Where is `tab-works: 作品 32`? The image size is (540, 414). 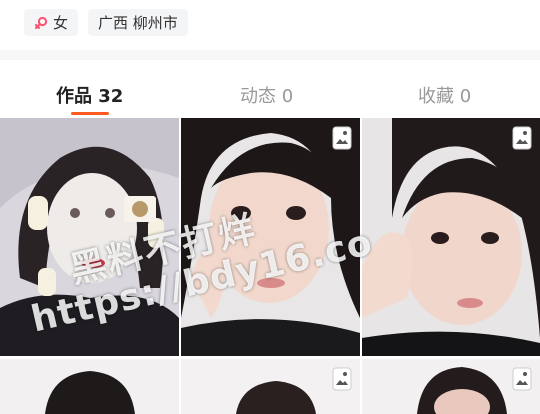
tab-works: 作品 32 is located at coordinates (89, 95).